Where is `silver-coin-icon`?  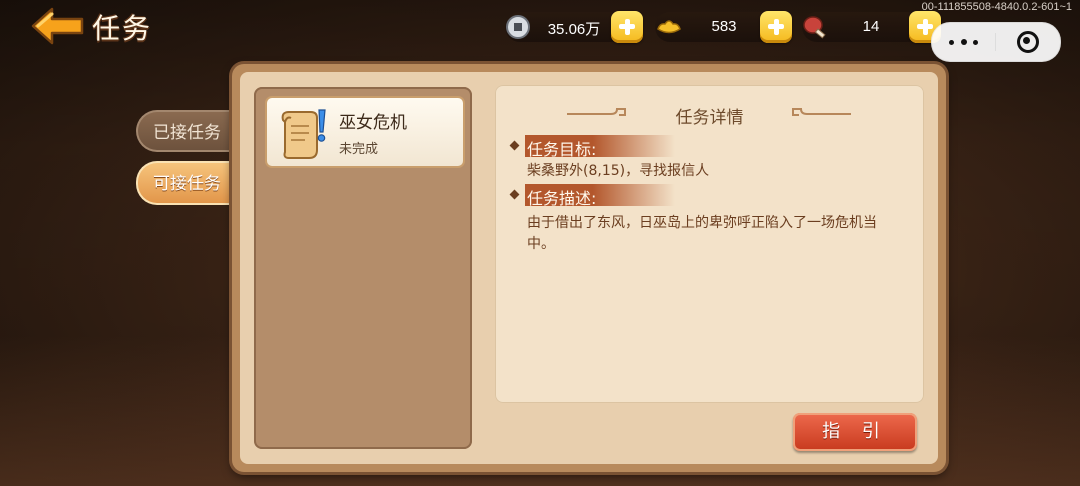
silver-coin-icon is located at coordinates (518, 27).